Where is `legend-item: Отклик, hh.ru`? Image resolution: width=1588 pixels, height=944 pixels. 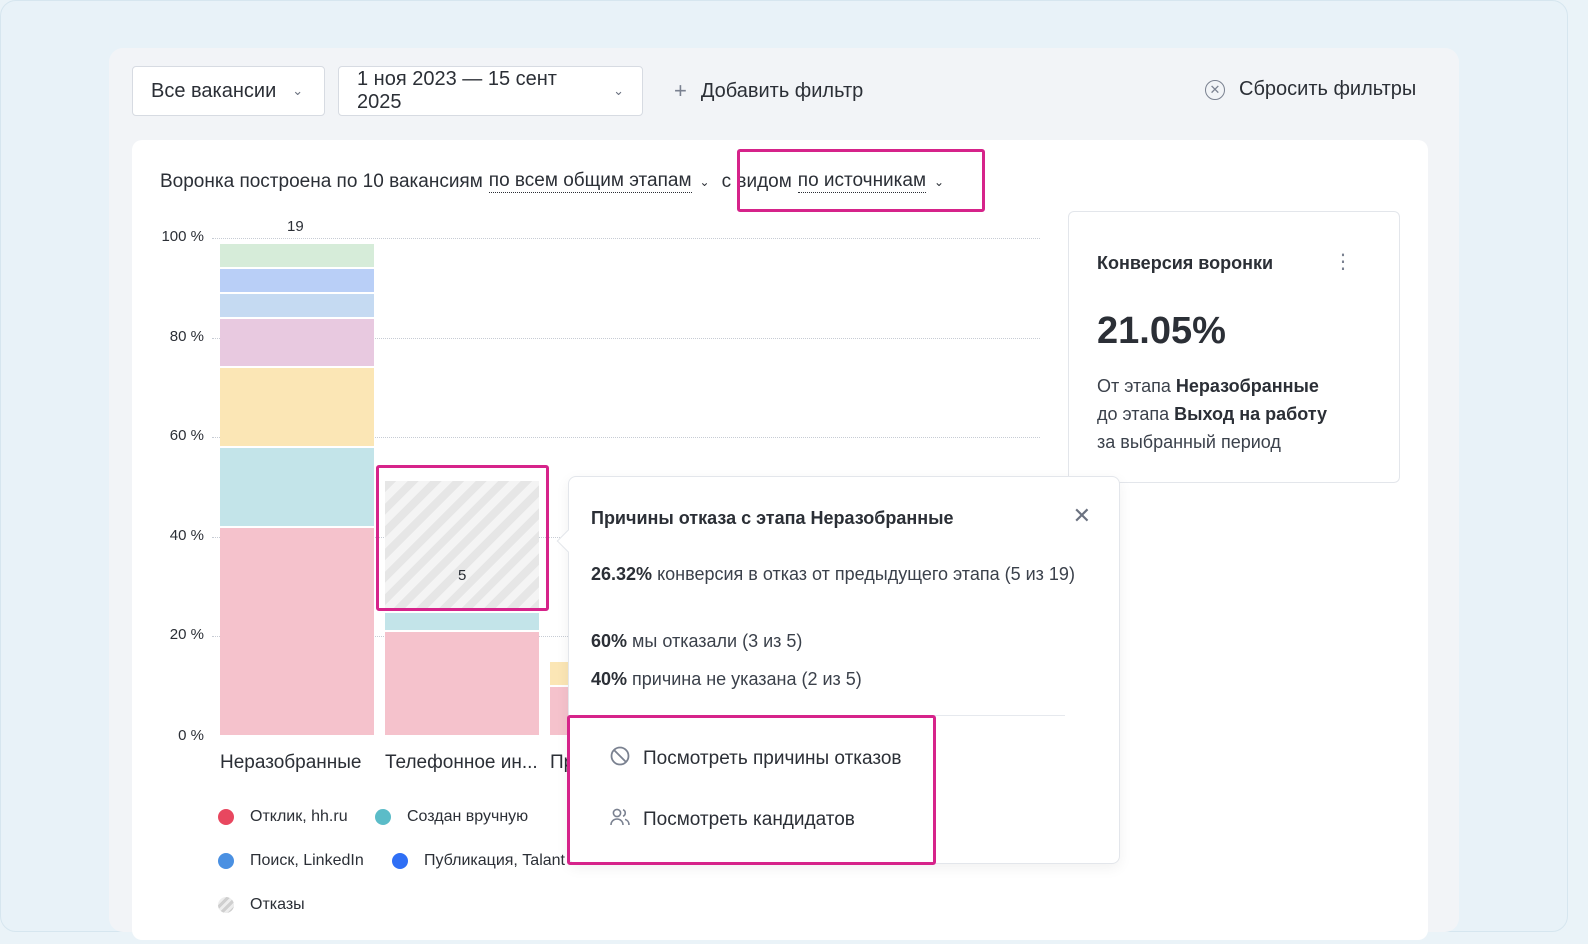 legend-item: Отклик, hh.ru is located at coordinates (283, 817).